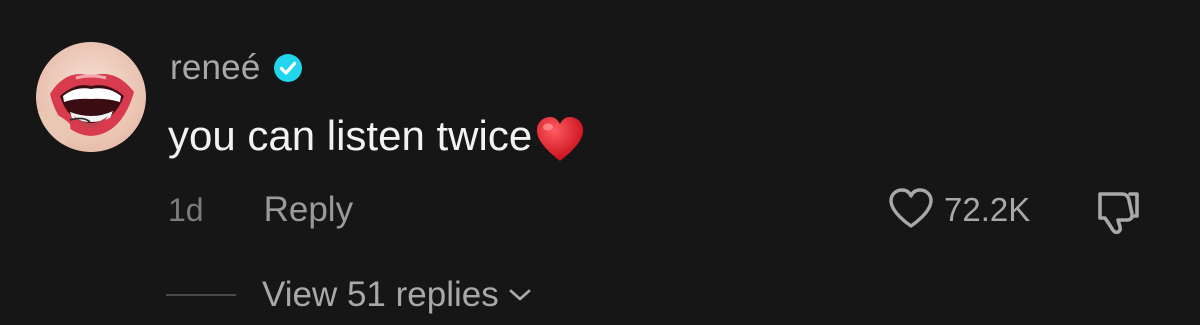  What do you see at coordinates (1117, 211) in the screenshot?
I see `thumbs-down-icon` at bounding box center [1117, 211].